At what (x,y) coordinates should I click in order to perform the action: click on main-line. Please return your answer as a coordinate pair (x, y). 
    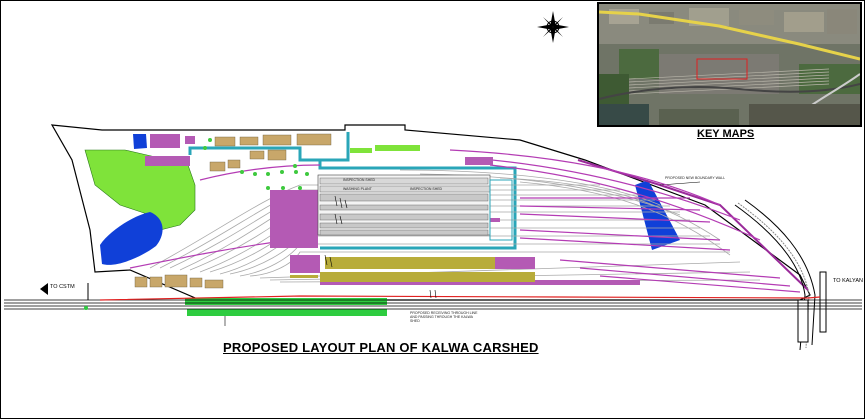
    Looking at the image, I should click on (433, 302).